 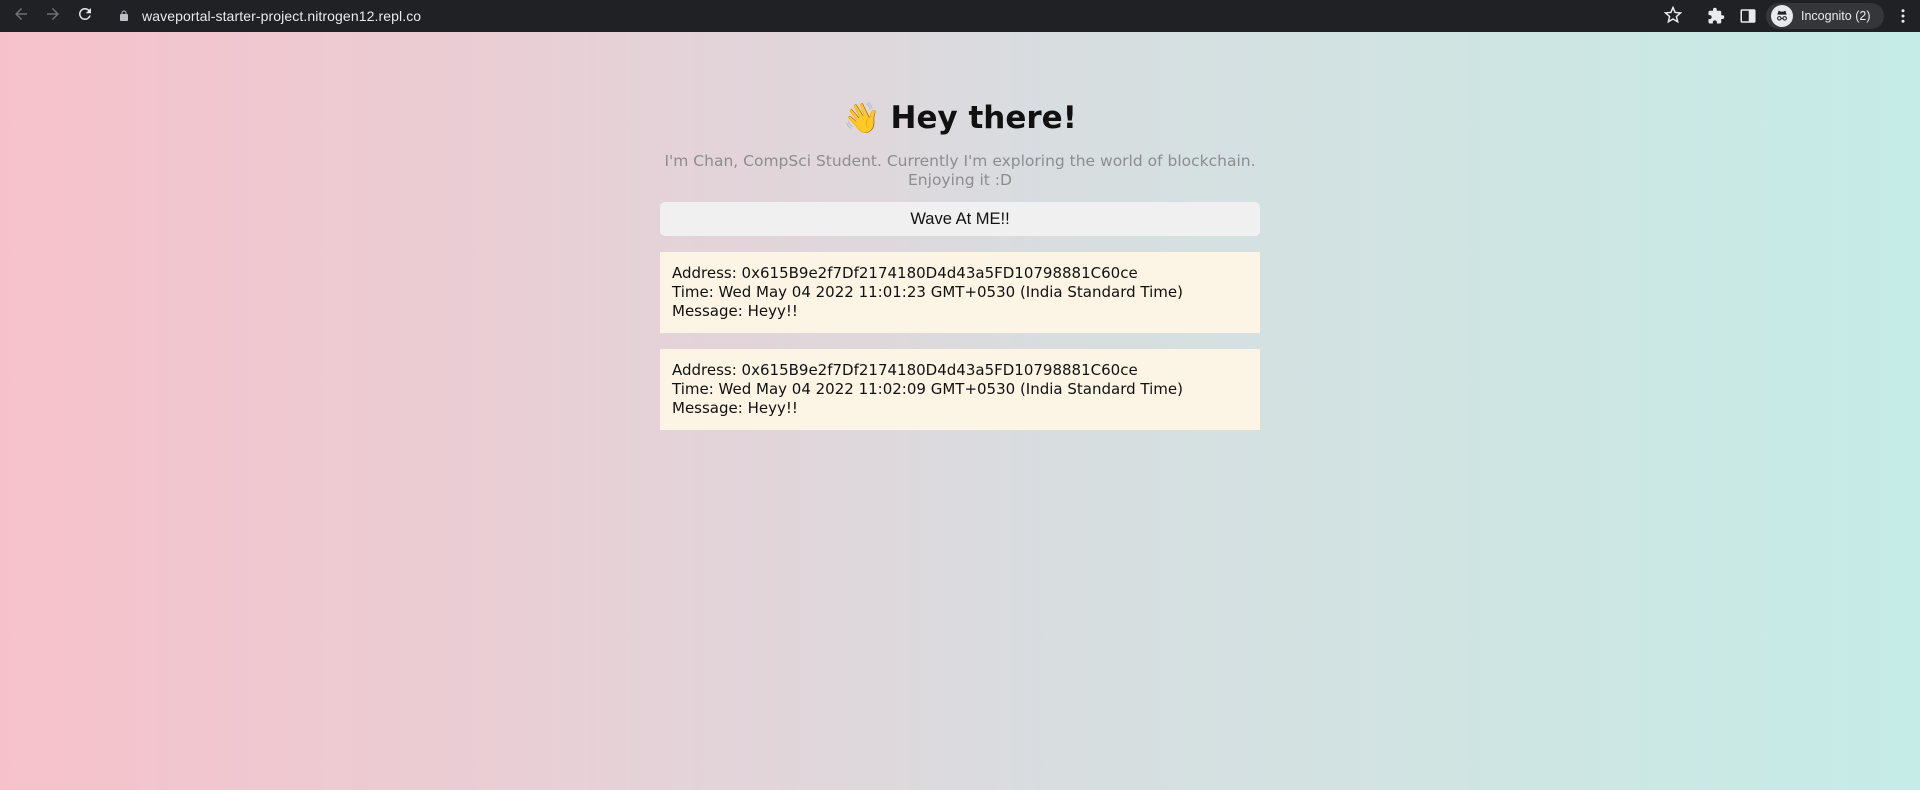 I want to click on lock-icon, so click(x=125, y=16).